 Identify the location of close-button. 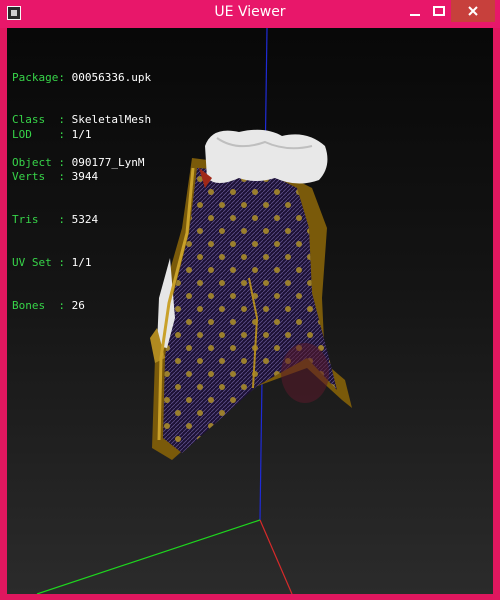
(473, 11).